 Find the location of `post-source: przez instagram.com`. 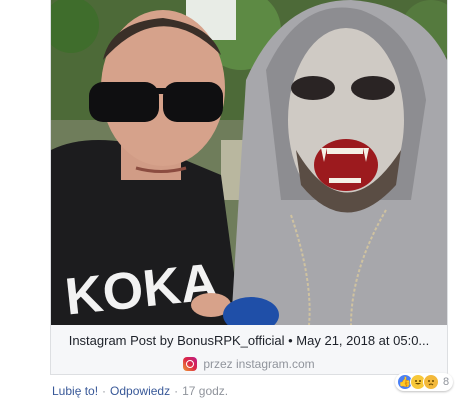

post-source: przez instagram.com is located at coordinates (249, 364).